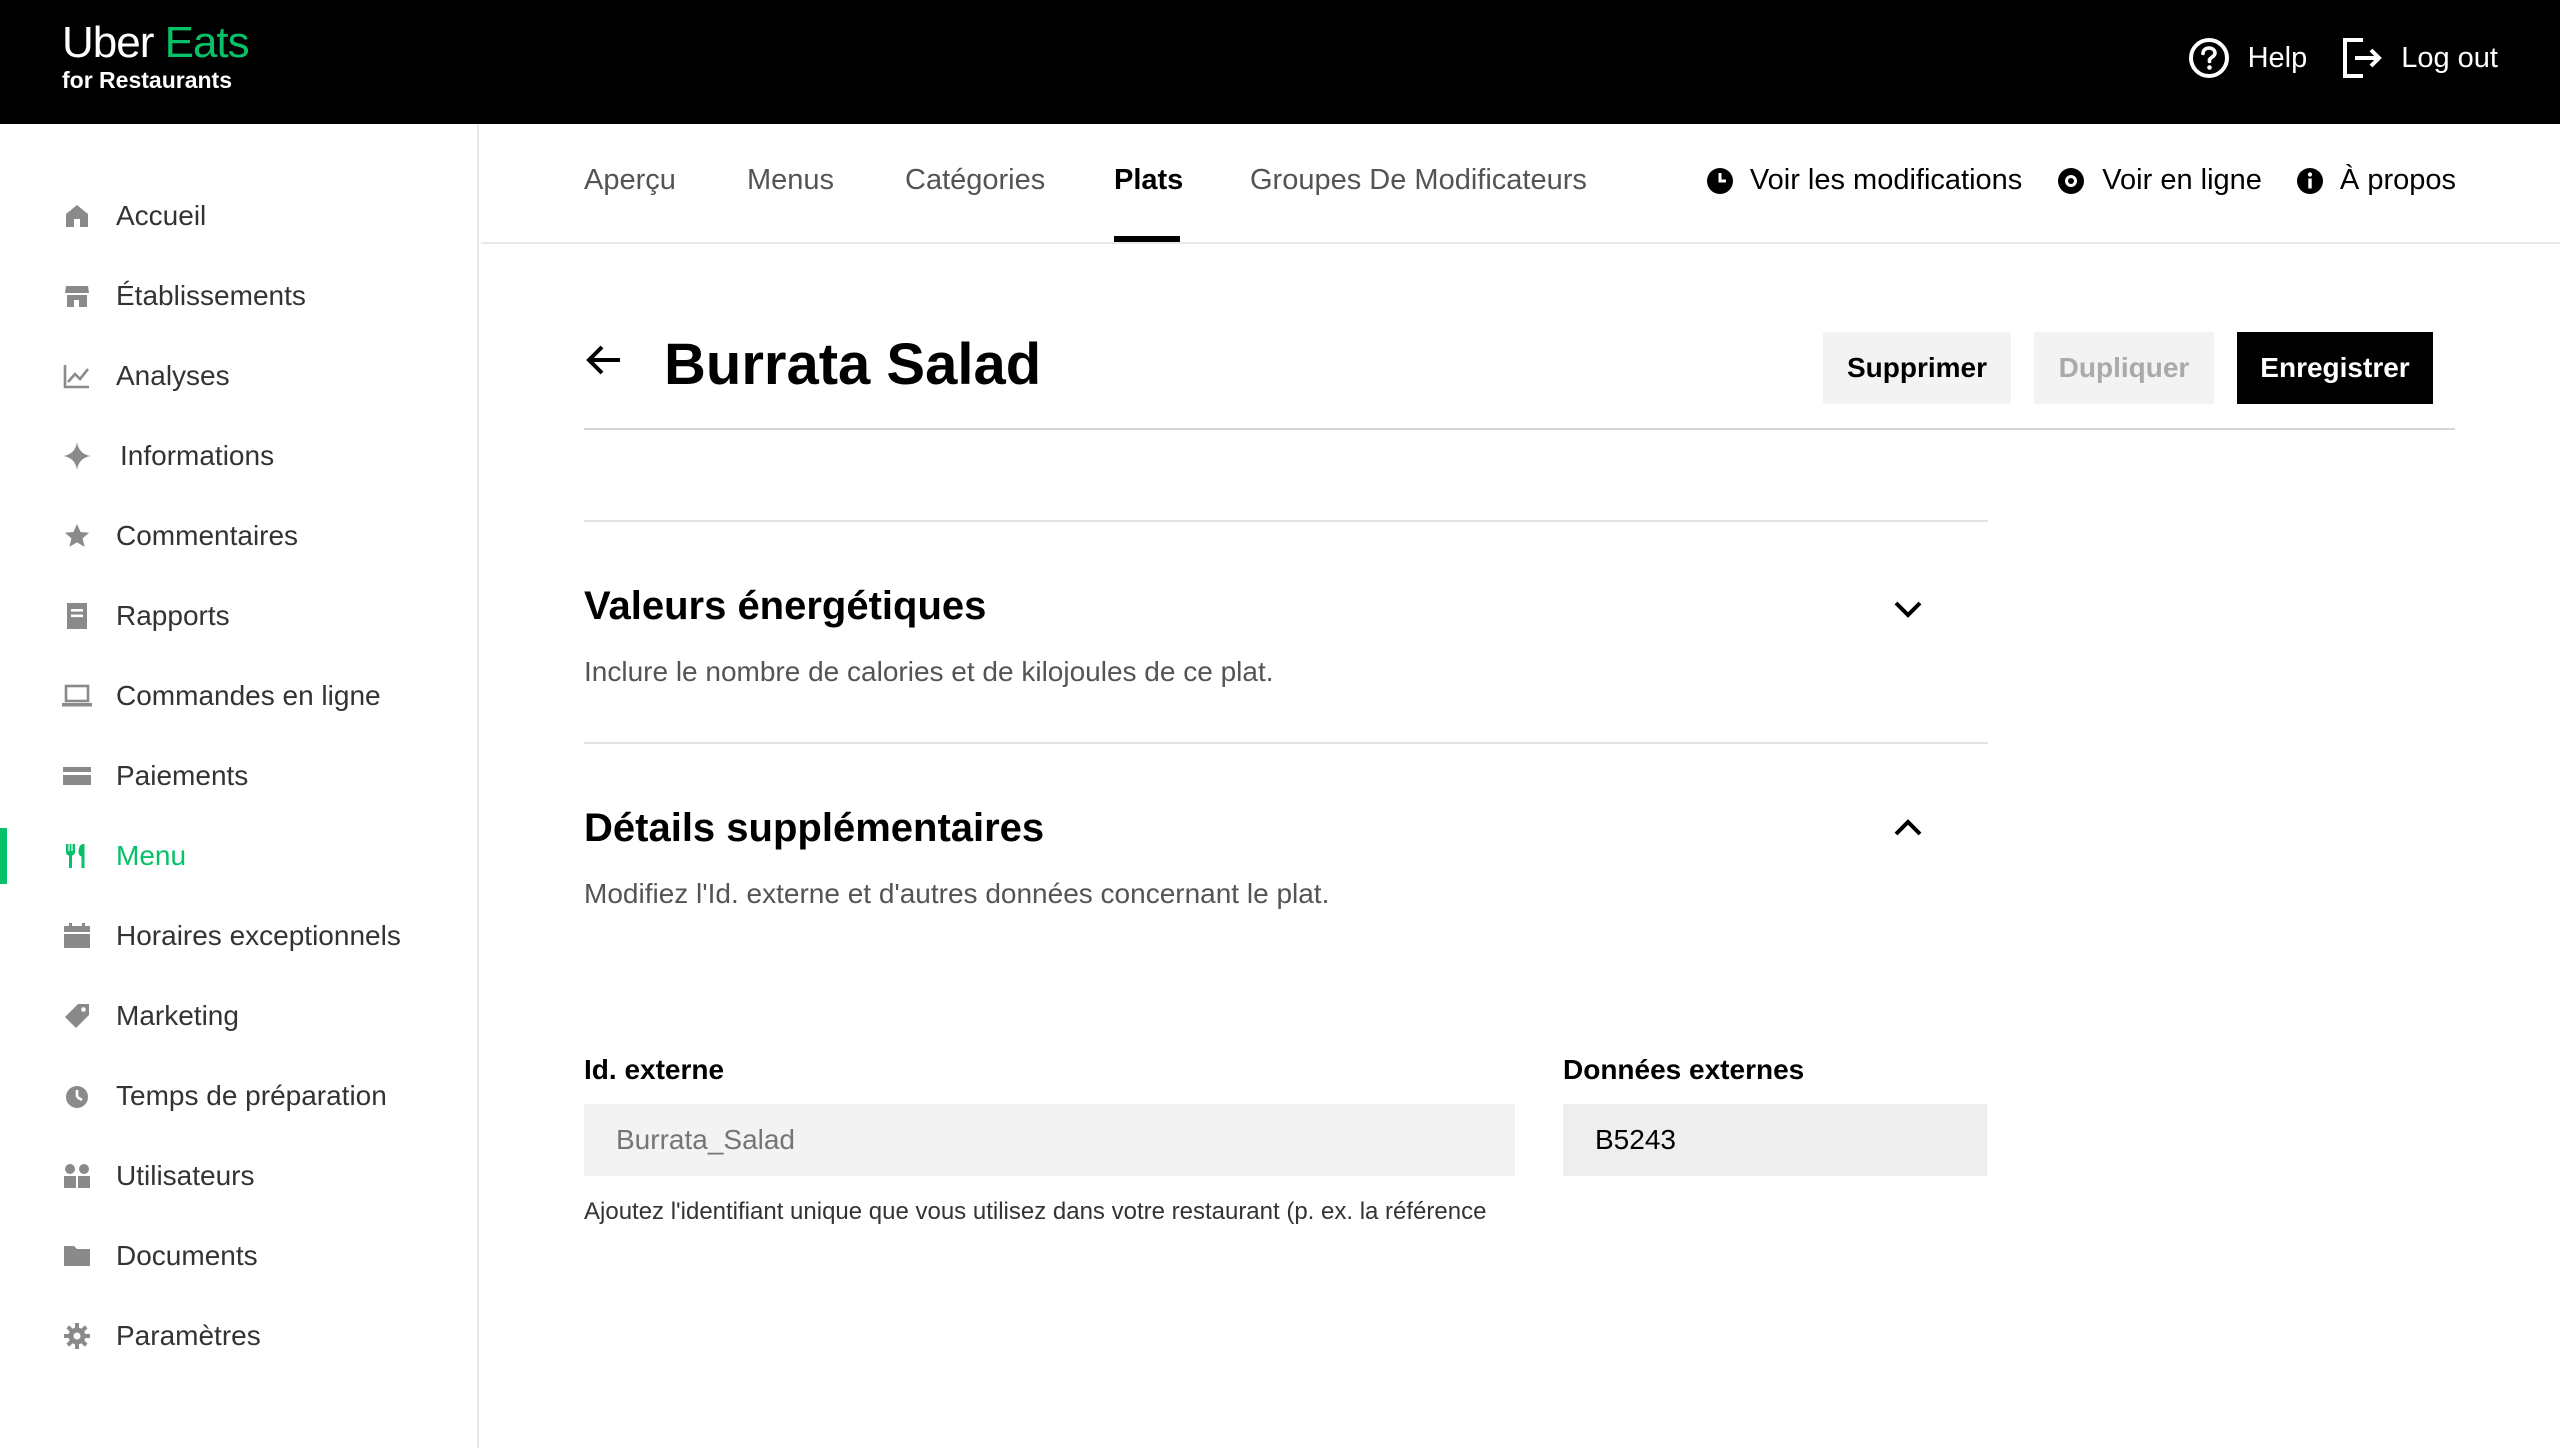  I want to click on tab-apercu: Aperçu, so click(630, 180).